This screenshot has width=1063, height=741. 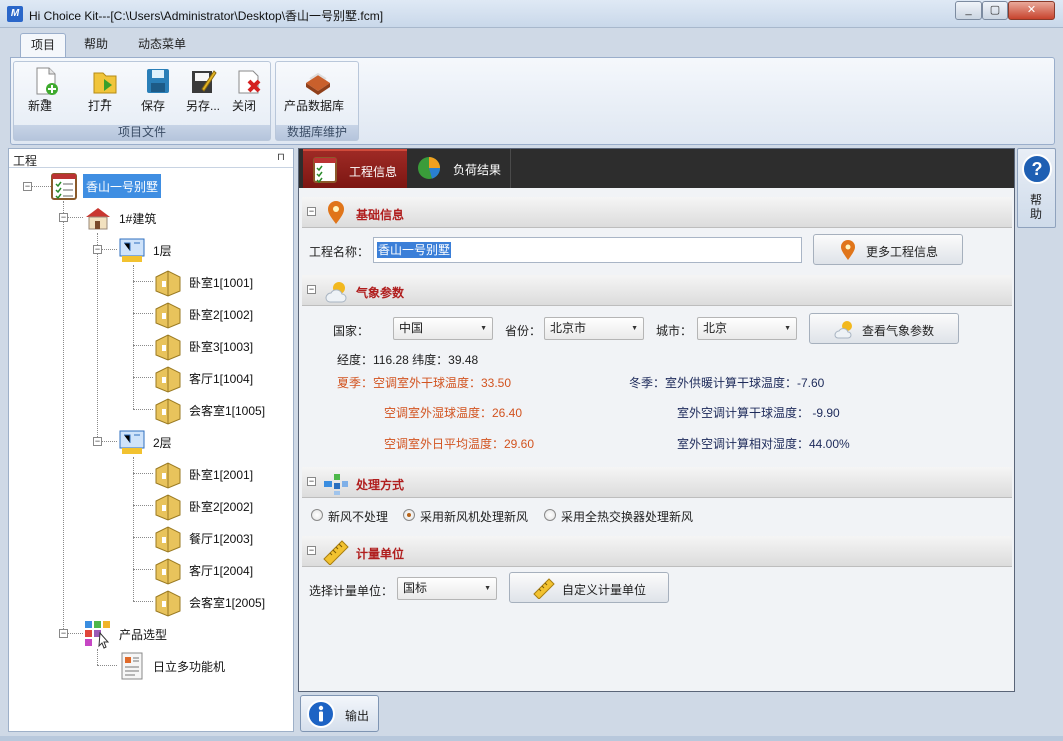 I want to click on product-database-button: 产品数据库, so click(x=317, y=89).